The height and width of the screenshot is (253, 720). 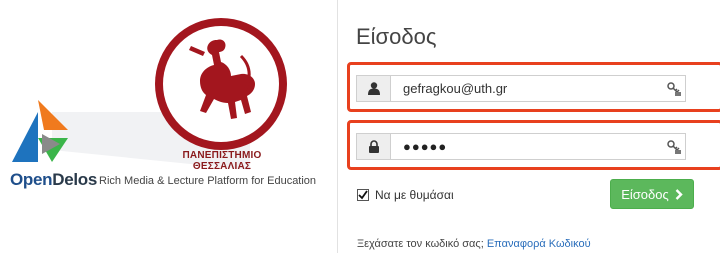 I want to click on product-name-open: Open, so click(x=31, y=179).